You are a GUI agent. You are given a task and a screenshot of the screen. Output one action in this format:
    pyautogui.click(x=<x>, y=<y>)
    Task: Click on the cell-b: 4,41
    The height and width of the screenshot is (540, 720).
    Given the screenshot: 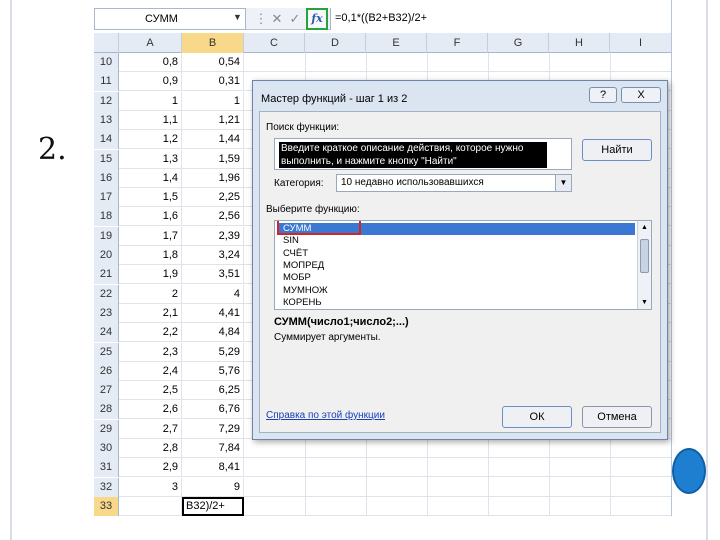 What is the action you would take?
    pyautogui.click(x=213, y=313)
    